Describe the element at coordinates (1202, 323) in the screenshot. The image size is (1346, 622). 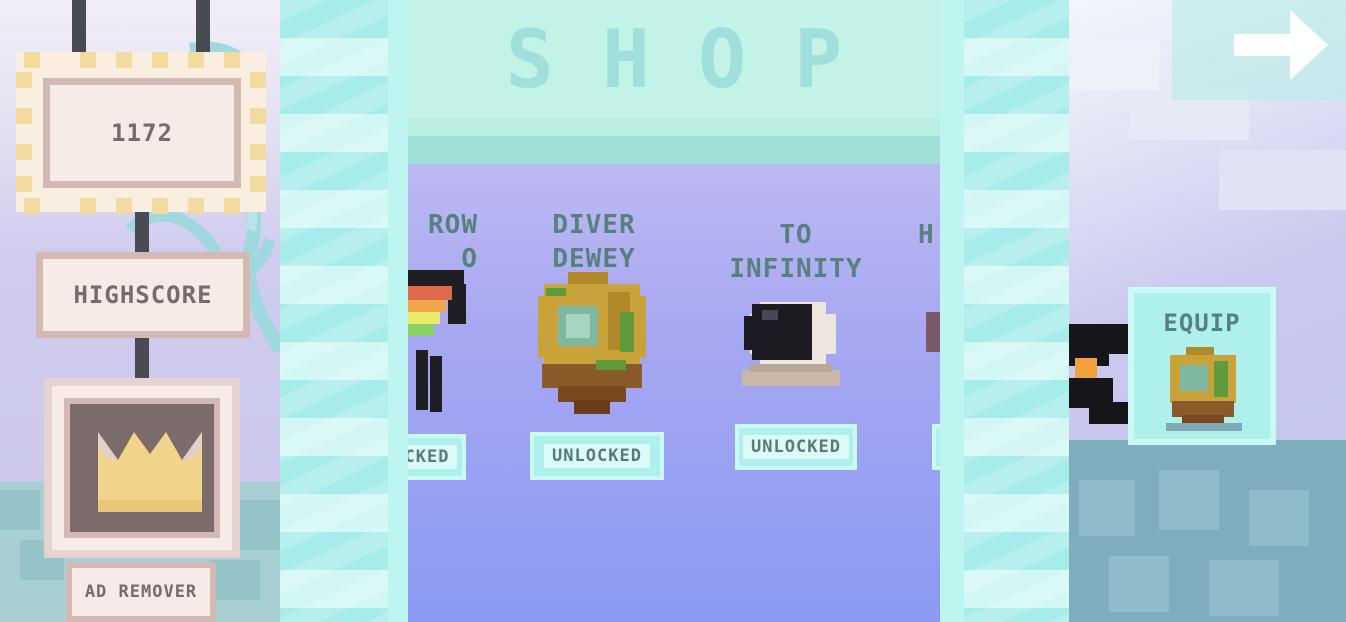
I see `equip-label: EQUIP` at that location.